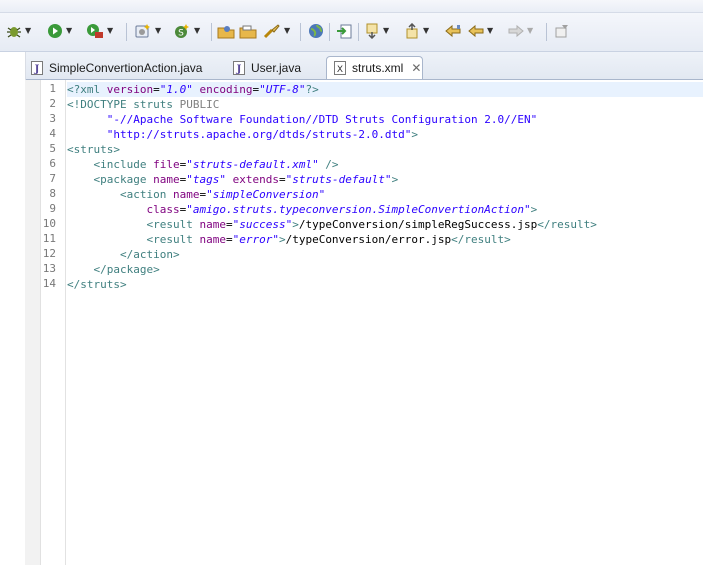 Image resolution: width=703 pixels, height=565 pixels. Describe the element at coordinates (52, 118) in the screenshot. I see `line-number: 3` at that location.